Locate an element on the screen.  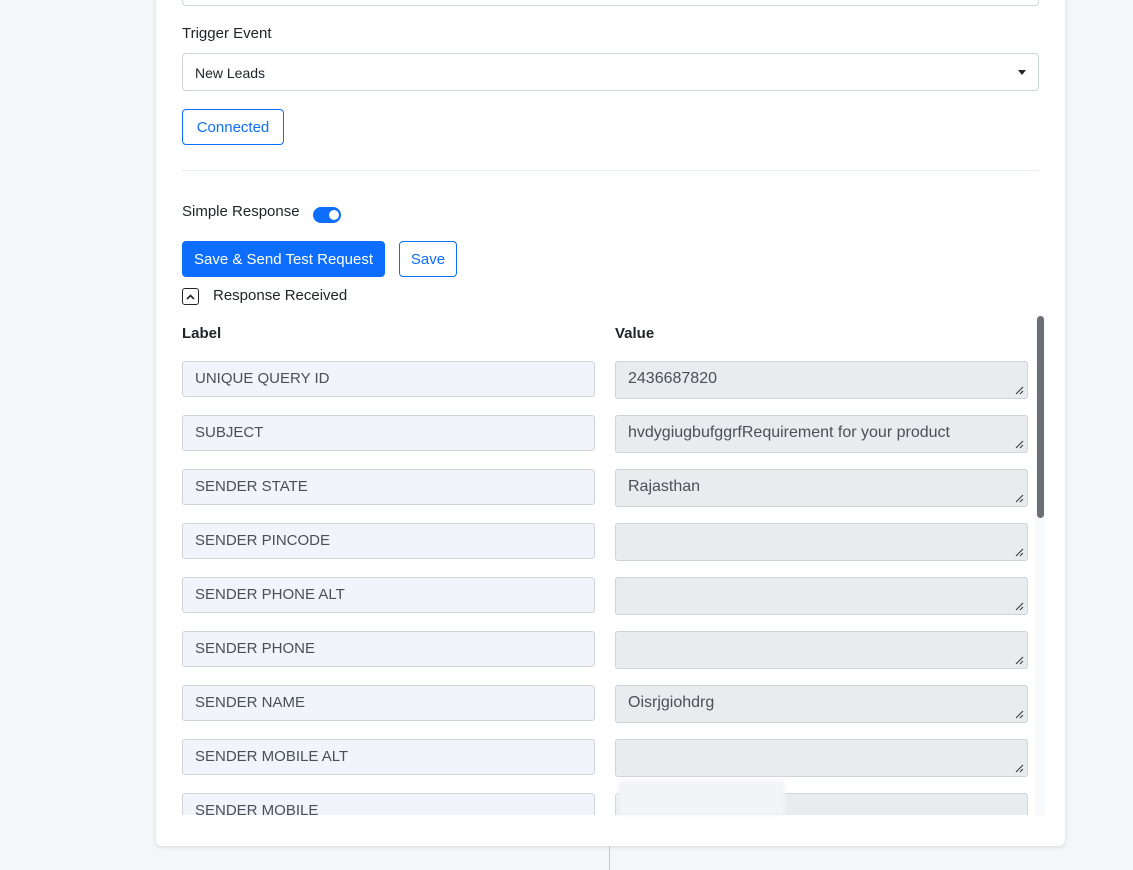
table-row: SENDER MOBILE ALT is located at coordinates (610, 750).